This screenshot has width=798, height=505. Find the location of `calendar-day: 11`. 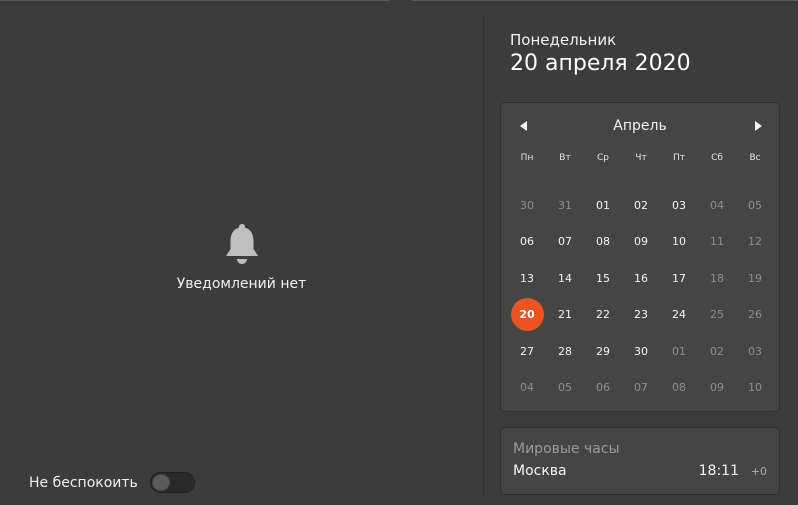

calendar-day: 11 is located at coordinates (717, 242).